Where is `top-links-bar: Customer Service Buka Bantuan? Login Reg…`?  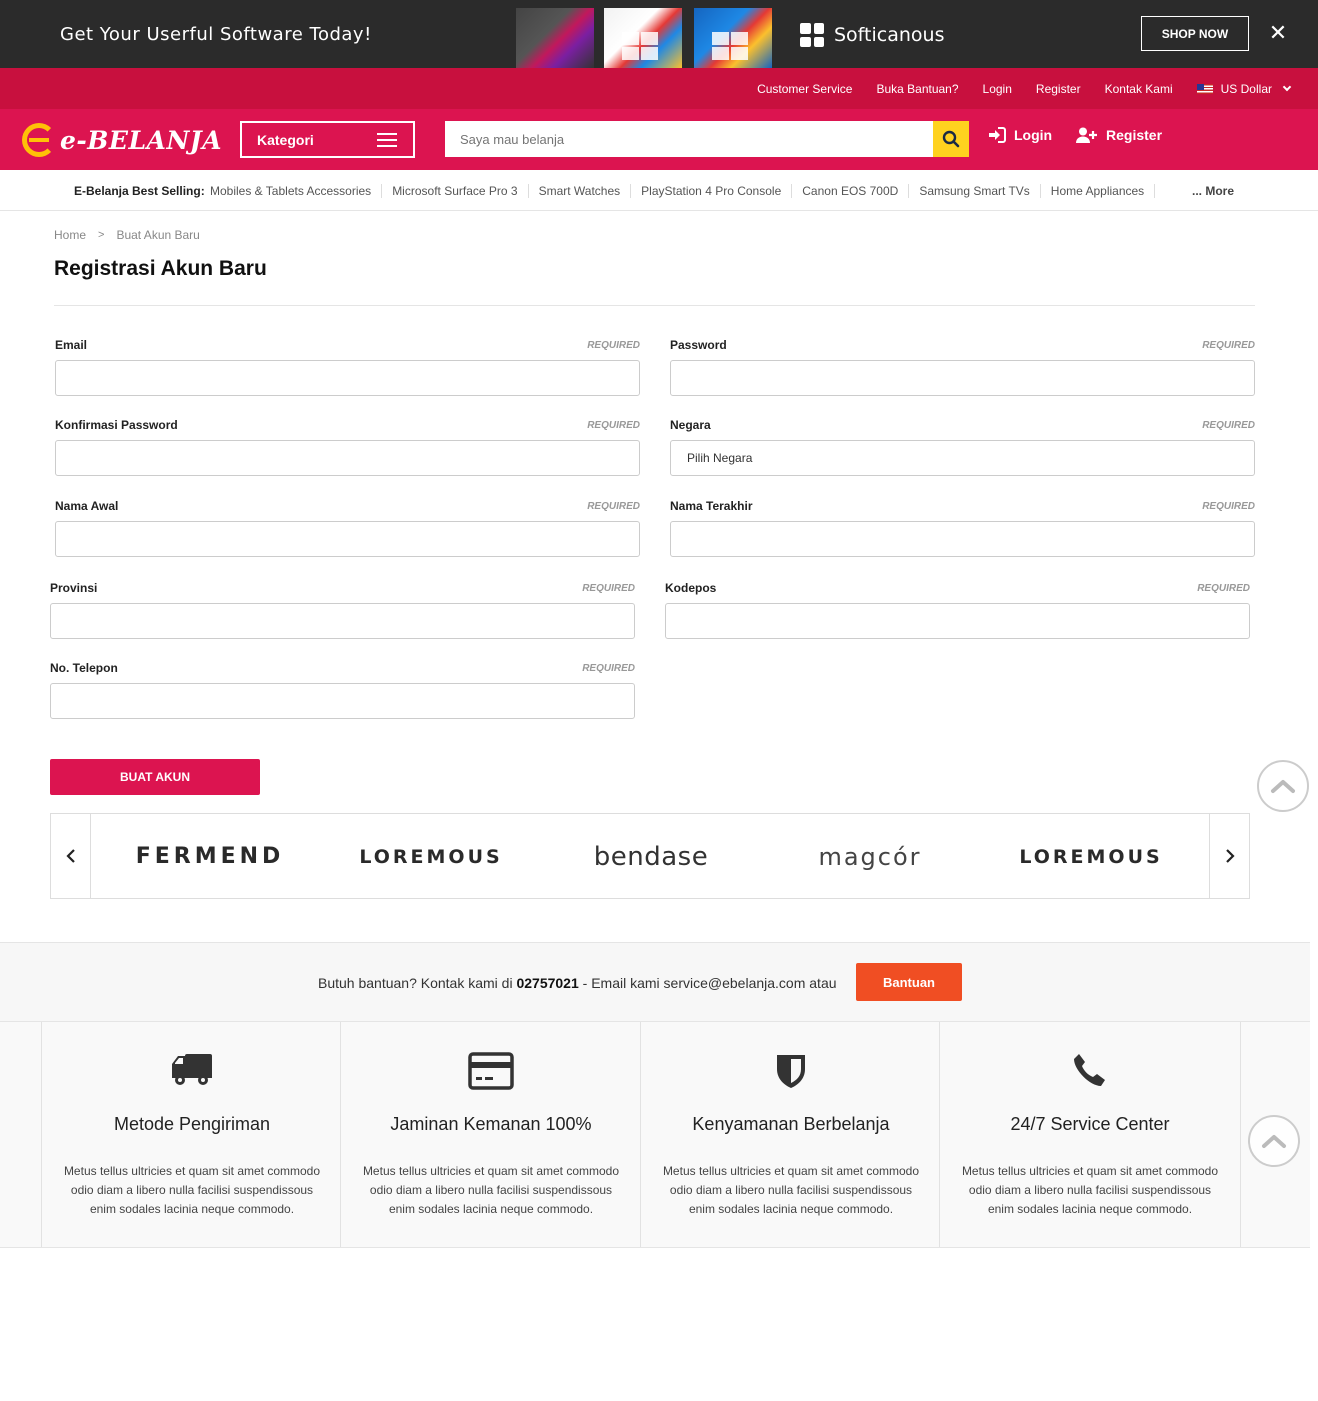
top-links-bar: Customer Service Buka Bantuan? Login Reg… is located at coordinates (659, 88).